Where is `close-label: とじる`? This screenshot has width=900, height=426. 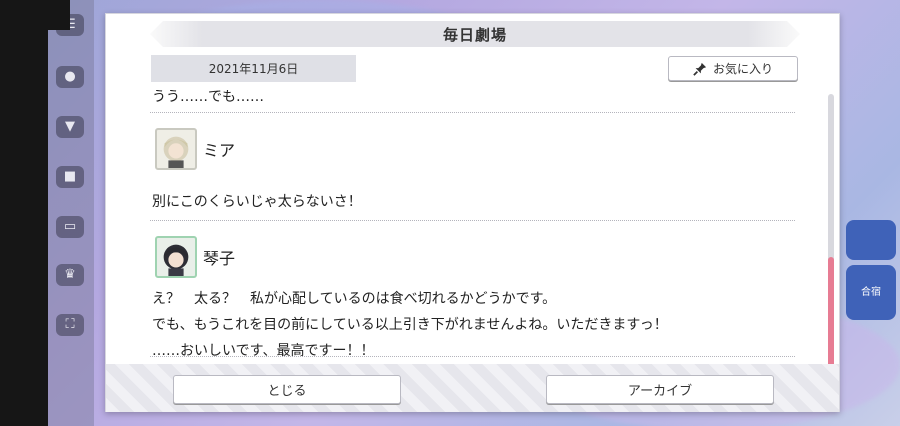
close-label: とじる is located at coordinates (287, 391).